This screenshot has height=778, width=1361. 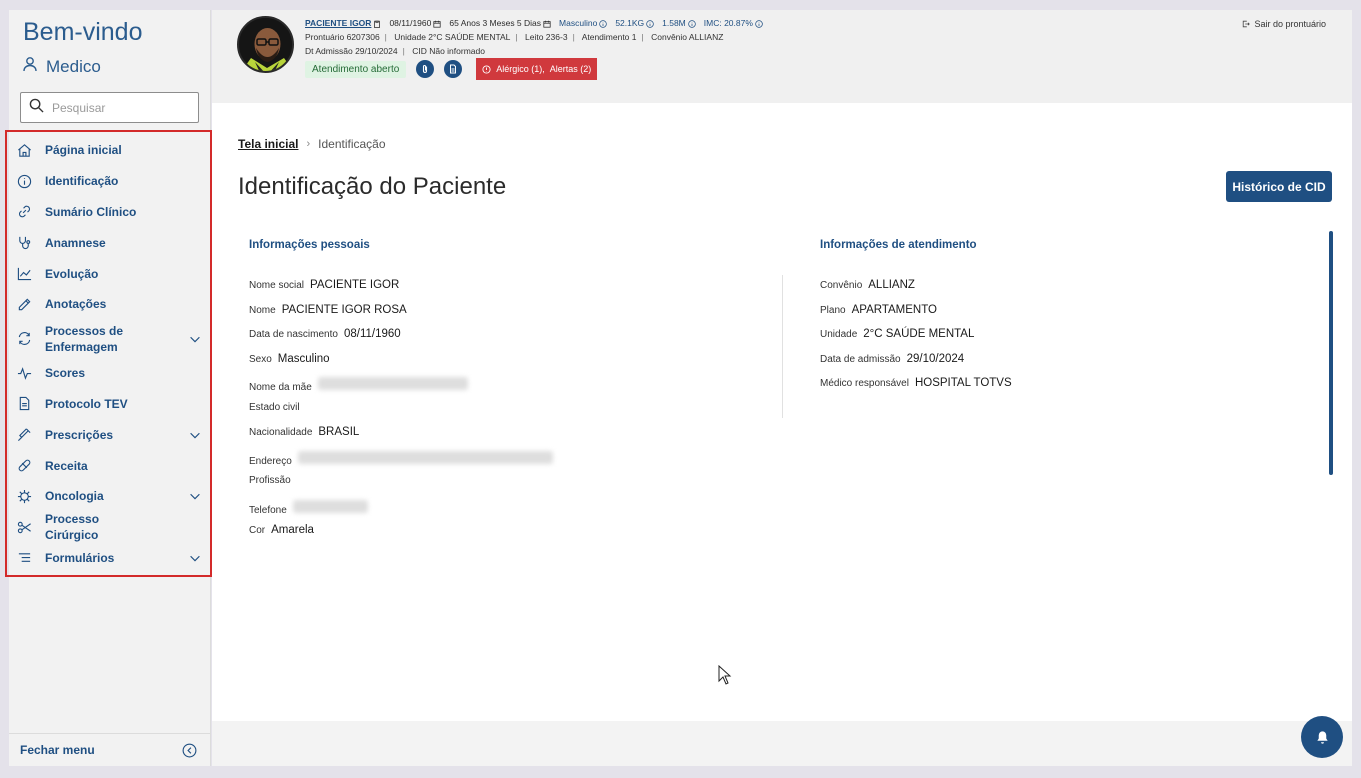 What do you see at coordinates (303, 359) in the screenshot?
I see `field-value: Masculino` at bounding box center [303, 359].